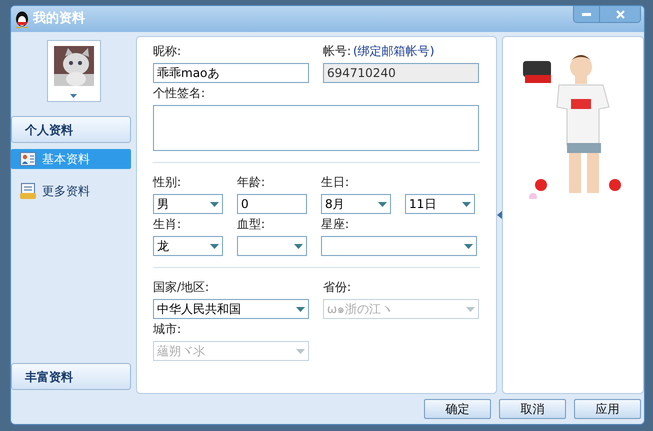 The image size is (653, 431). I want to click on field-label: 生肖:, so click(167, 224).